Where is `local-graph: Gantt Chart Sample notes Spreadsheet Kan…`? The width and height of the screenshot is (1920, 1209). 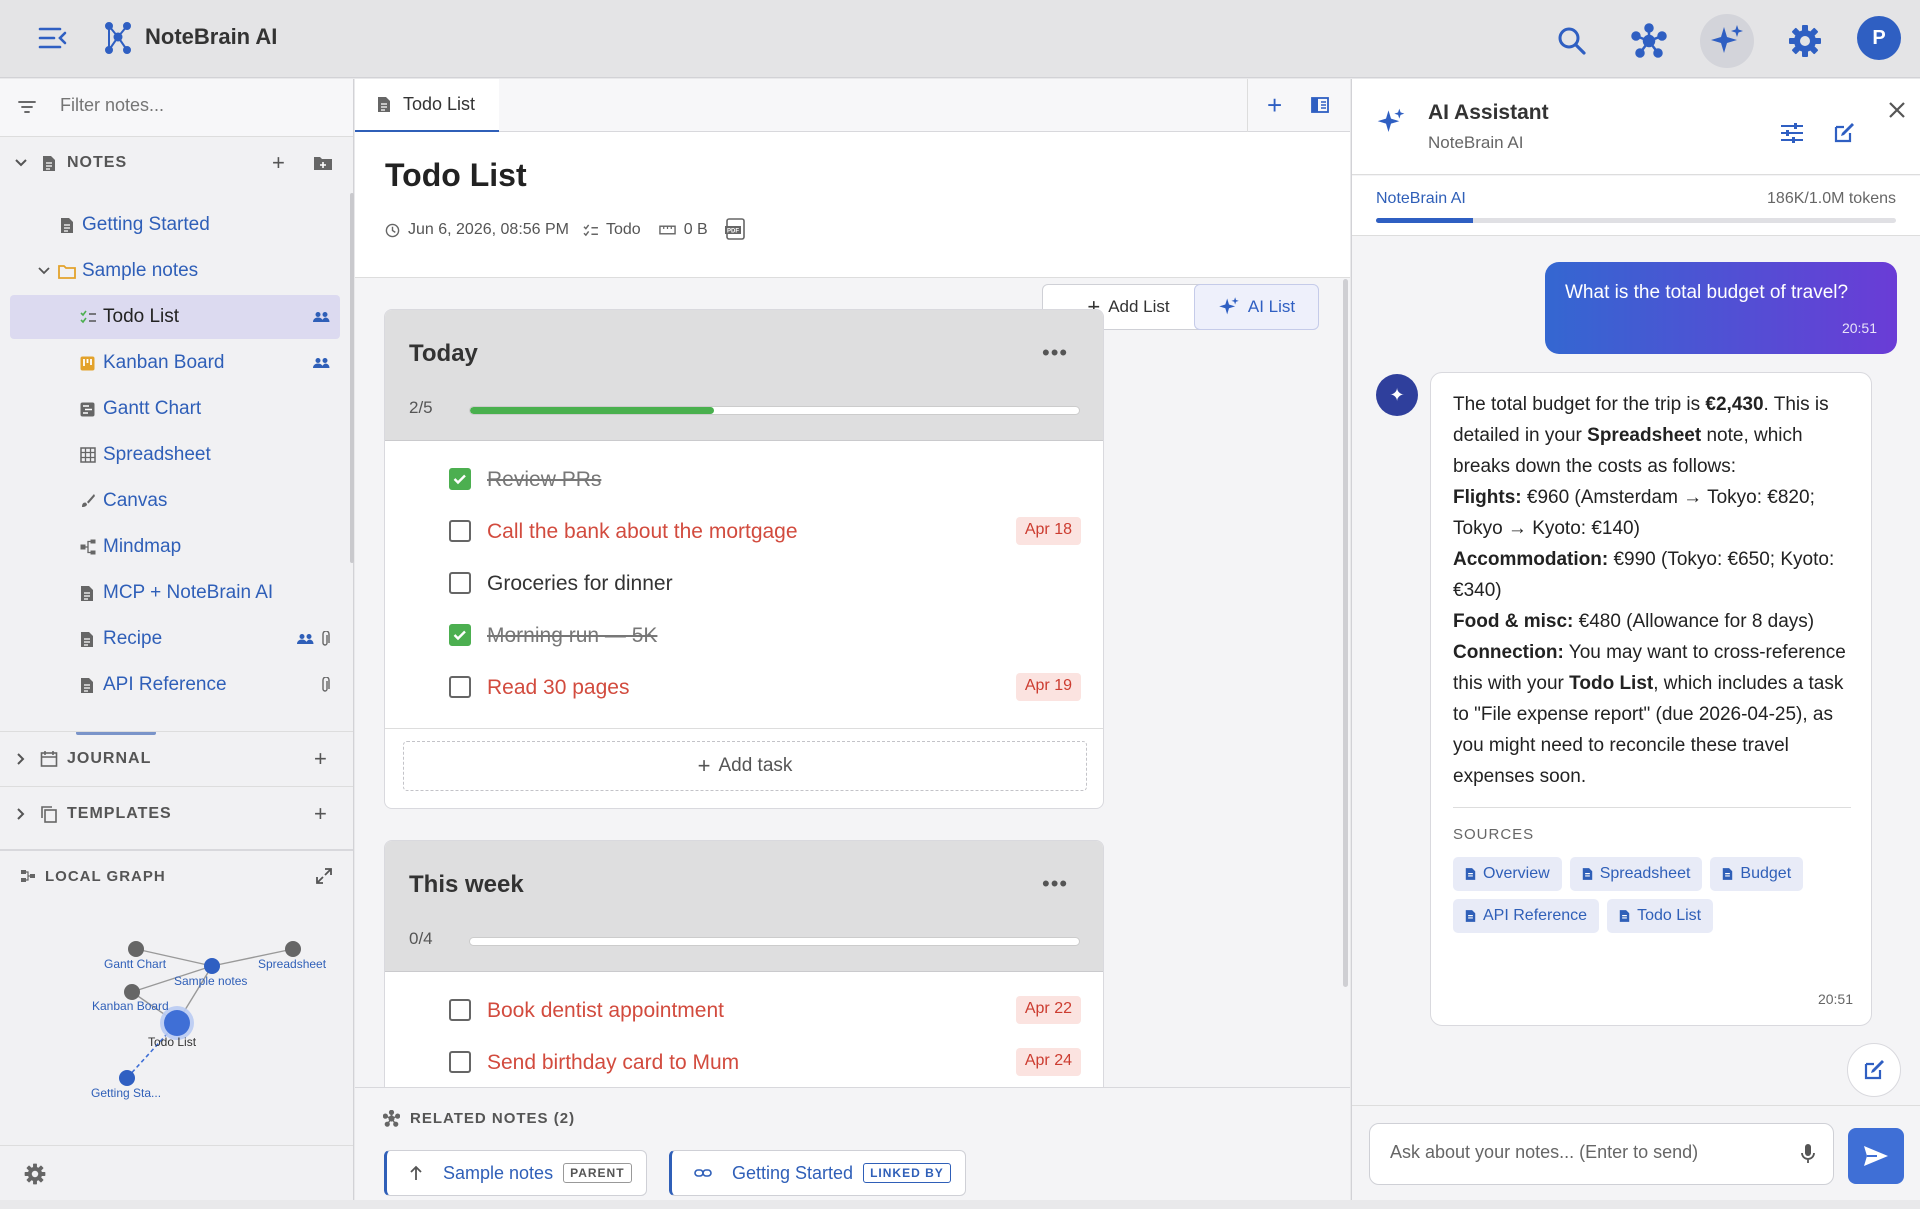
local-graph: Gantt Chart Sample notes Spreadsheet Kan… is located at coordinates (176, 1035).